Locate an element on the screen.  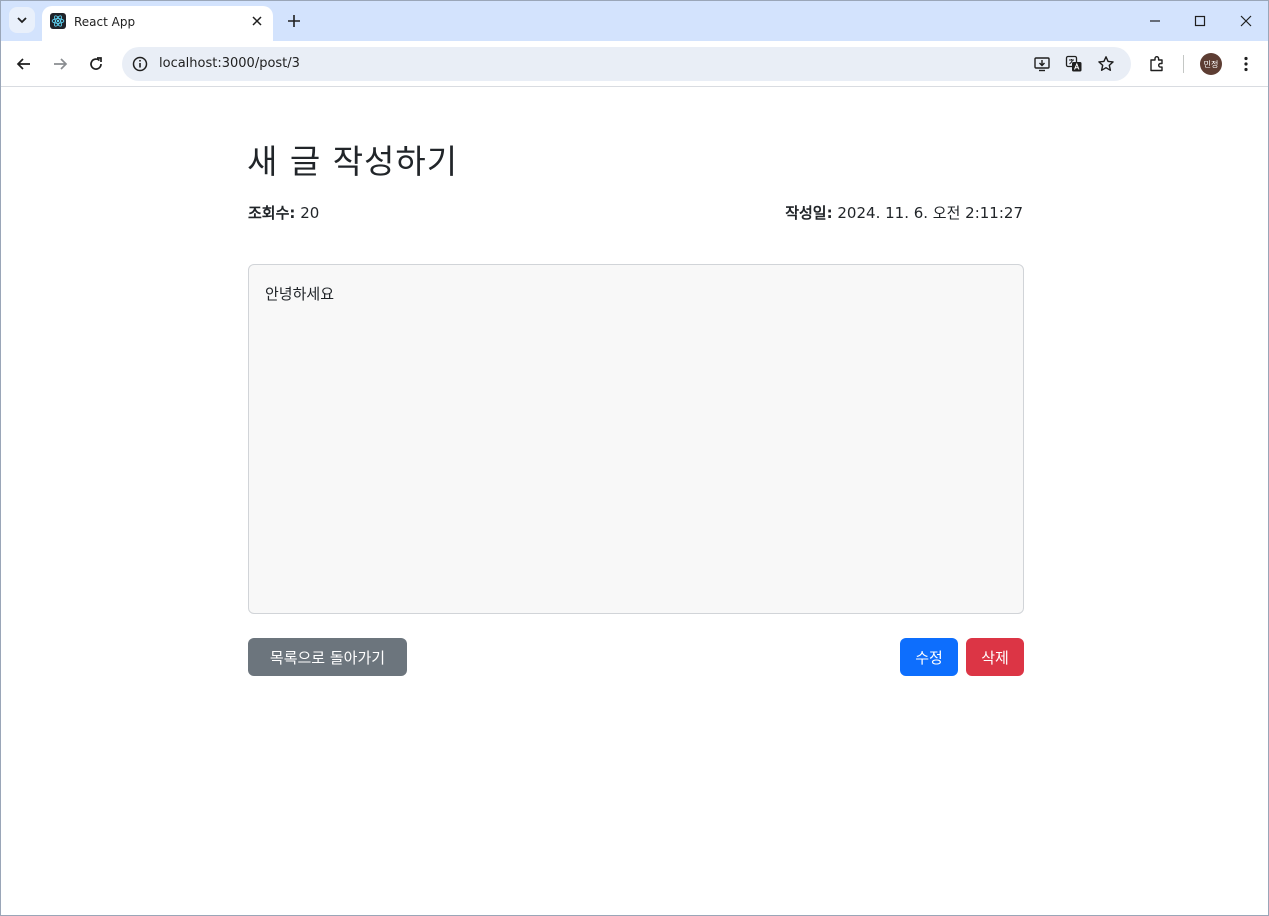
minimize-icon is located at coordinates (1155, 21).